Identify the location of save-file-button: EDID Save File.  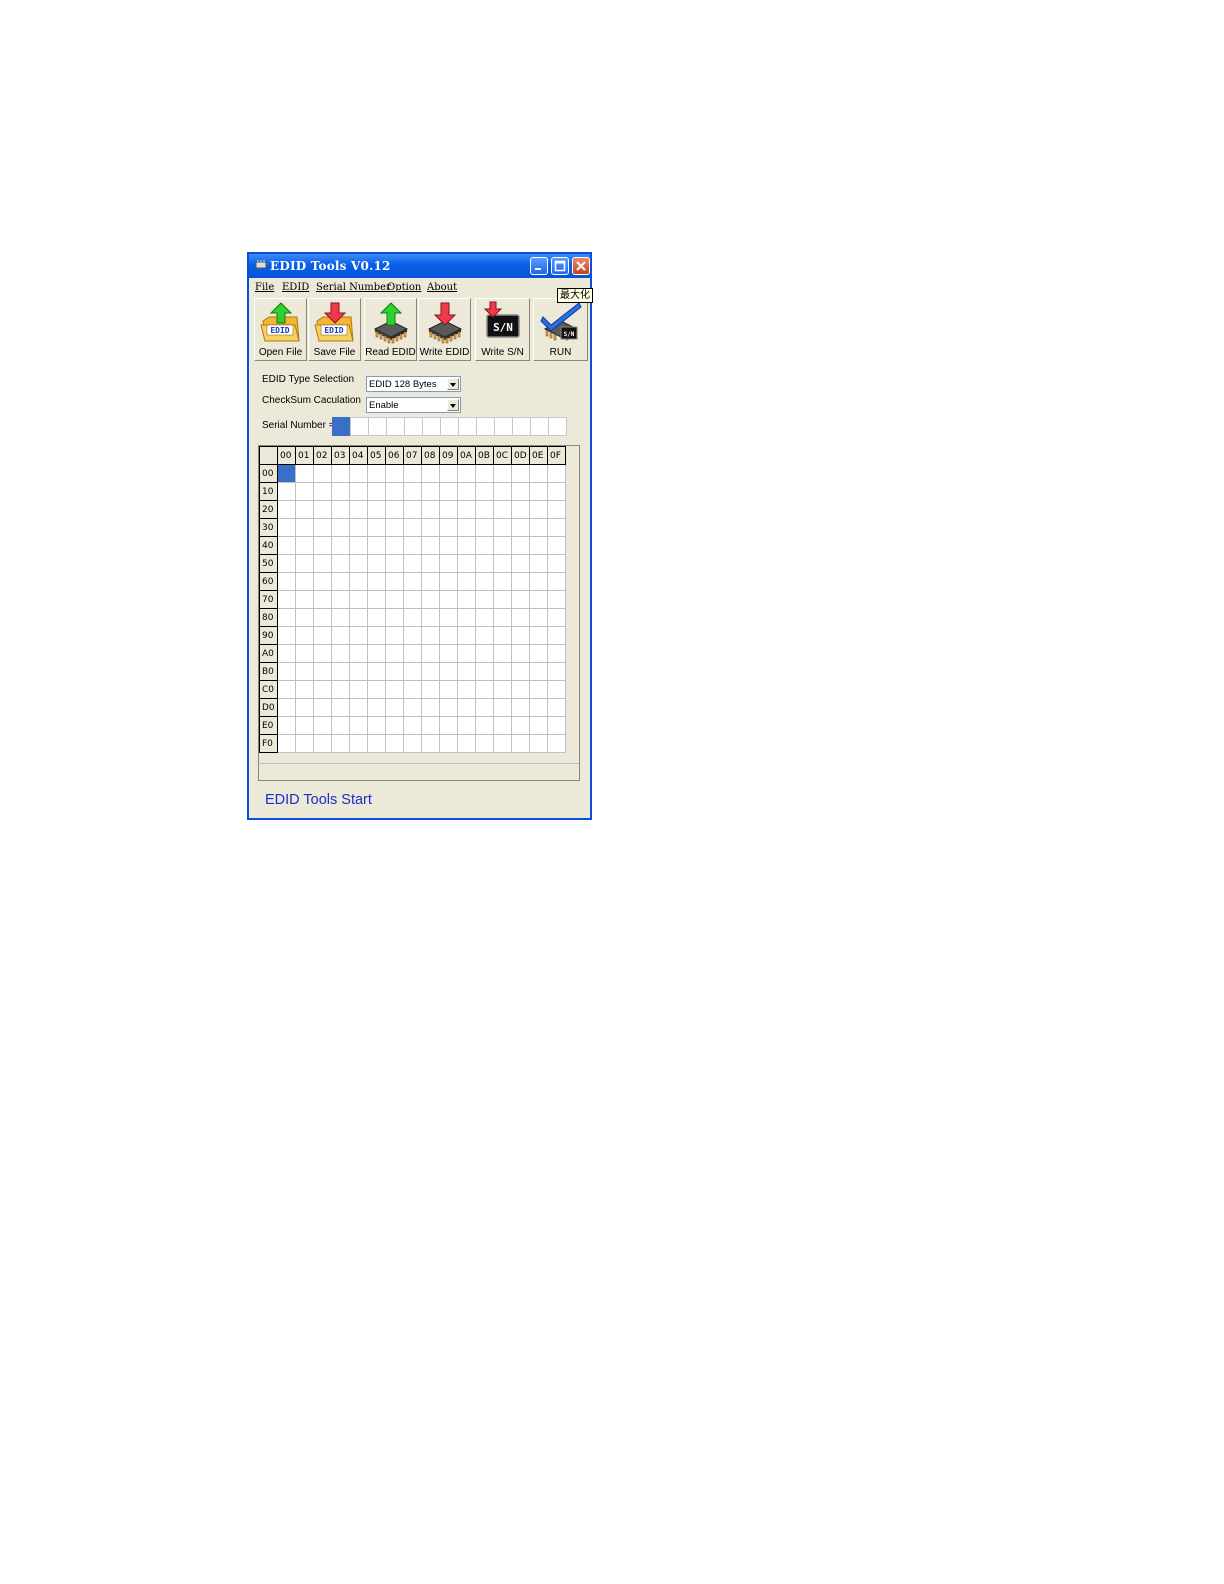
(334, 329).